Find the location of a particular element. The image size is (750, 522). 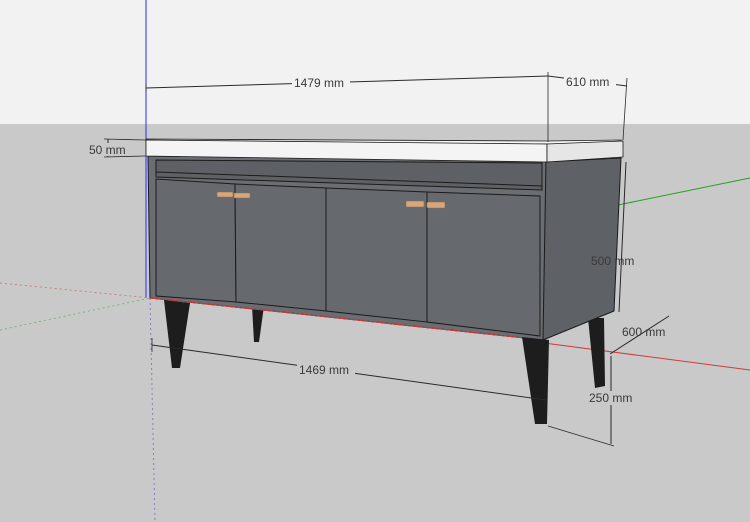

dim-thickness: 50 mm is located at coordinates (107, 150).